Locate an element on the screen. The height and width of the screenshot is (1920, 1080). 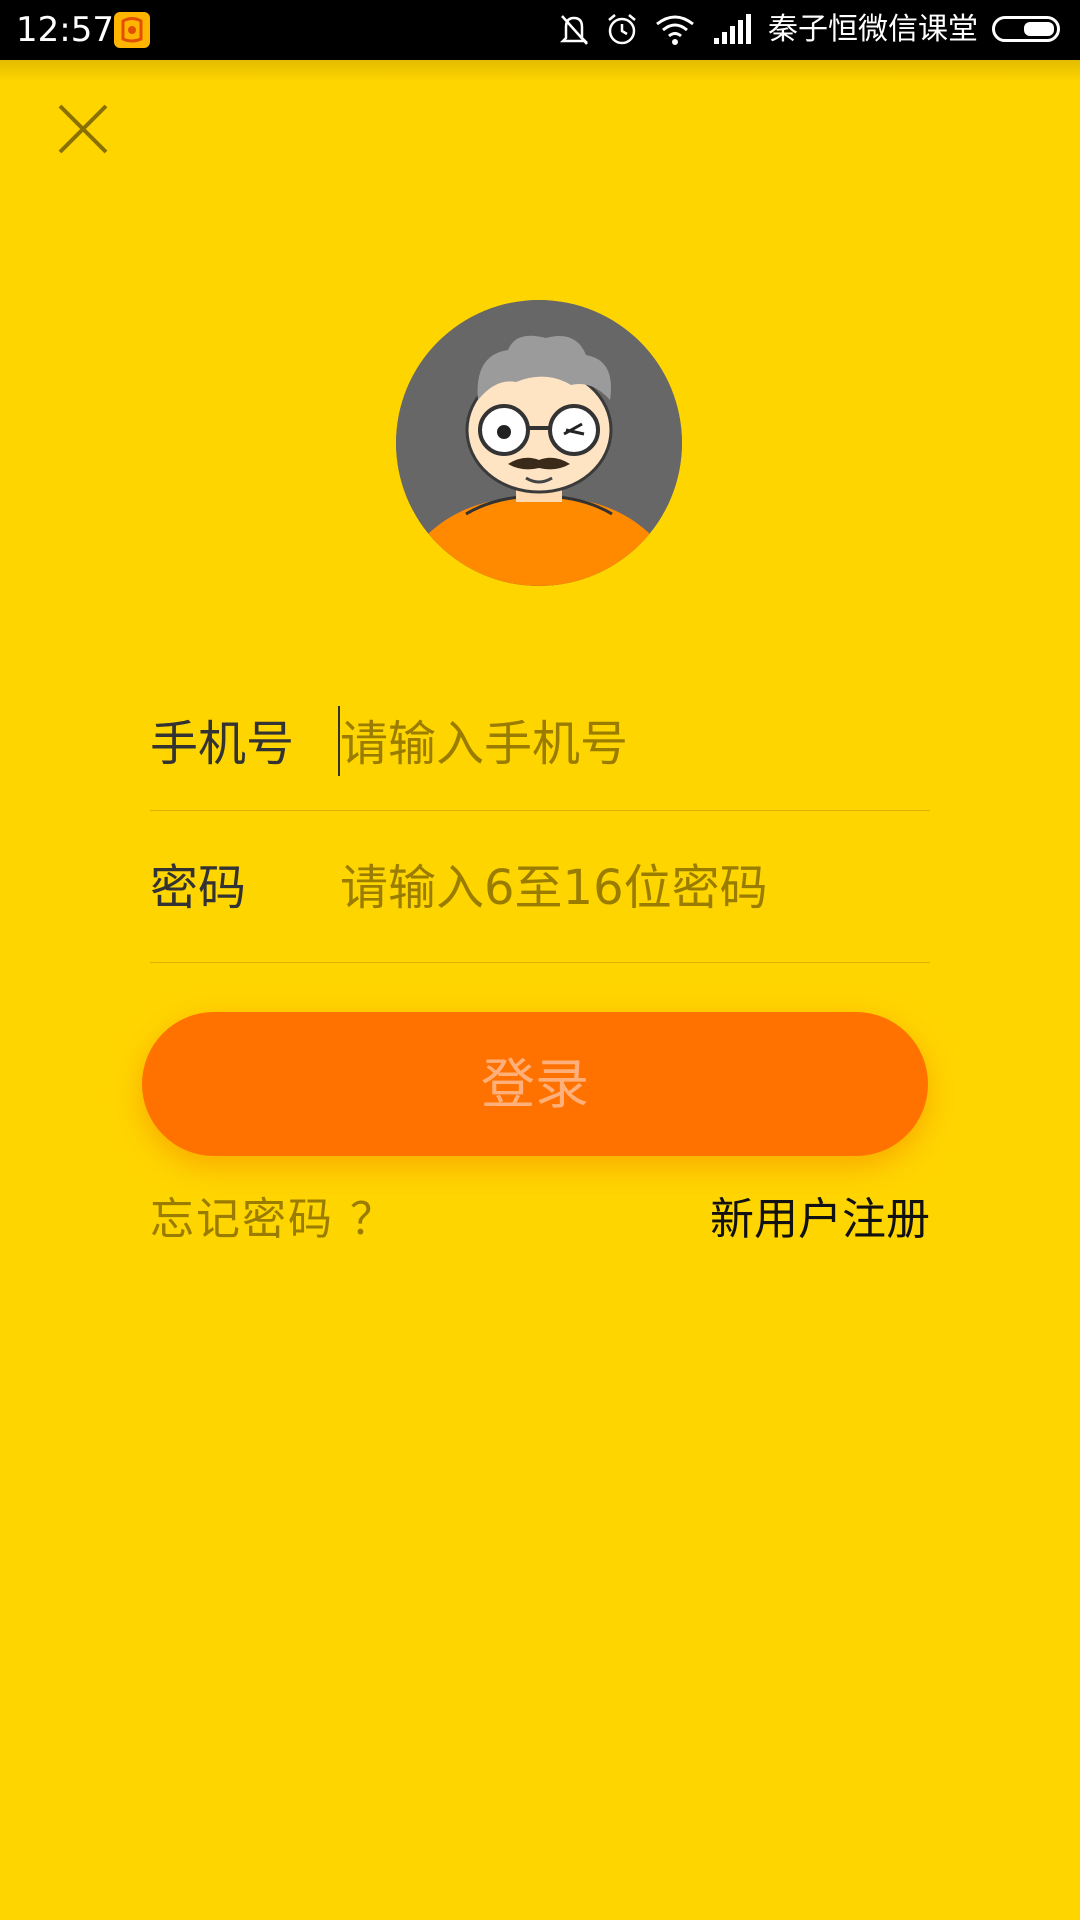
battery-icon is located at coordinates (1026, 29).